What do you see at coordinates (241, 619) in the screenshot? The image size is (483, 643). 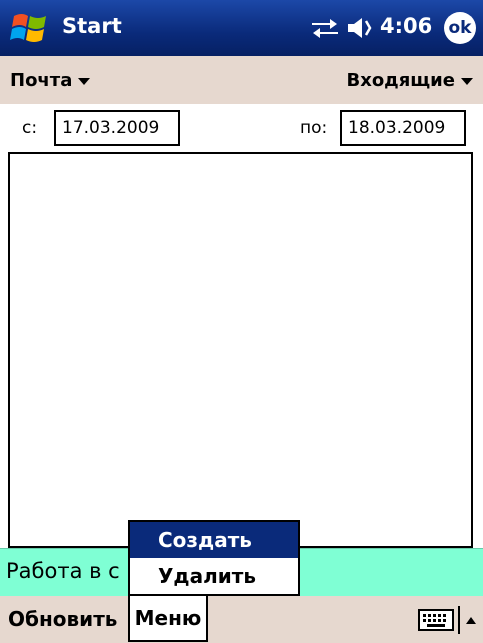 I see `softkey-bar: Обновить Меню` at bounding box center [241, 619].